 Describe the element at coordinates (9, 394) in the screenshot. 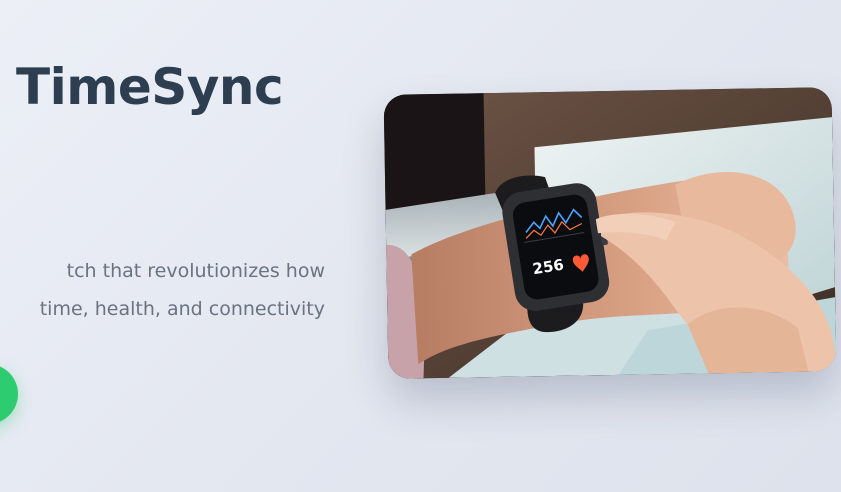

I see `cta-button` at that location.